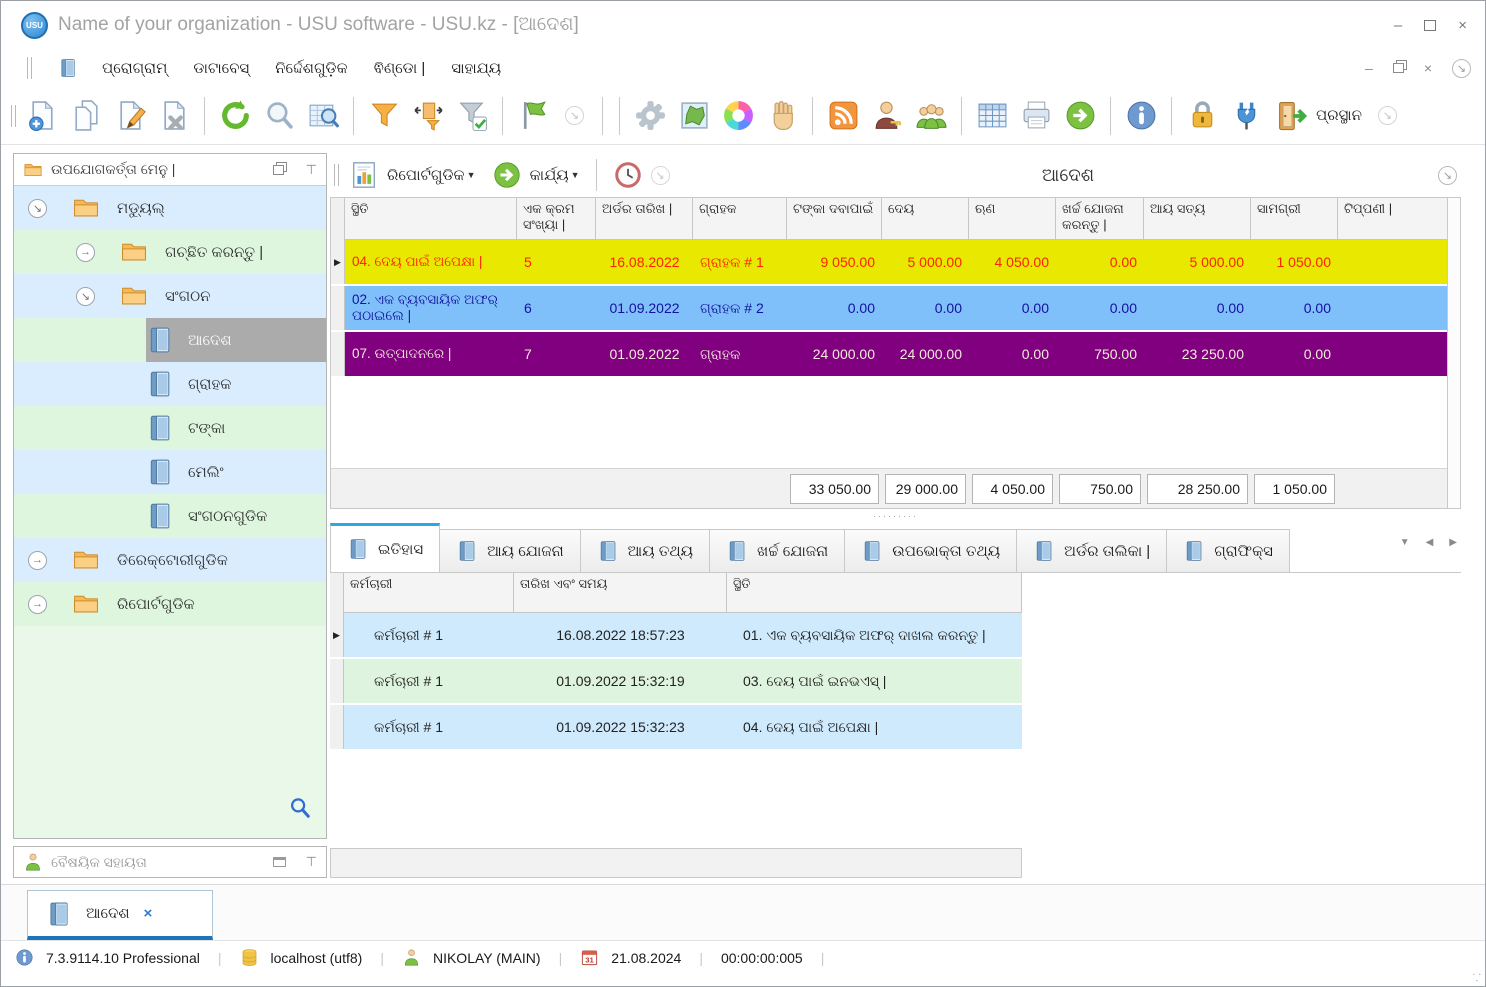  I want to click on orders-col-header-7: ଖର୍ଚ୍ଚ ଯୋଜନା କରନ୍ତୁ |, so click(1100, 219).